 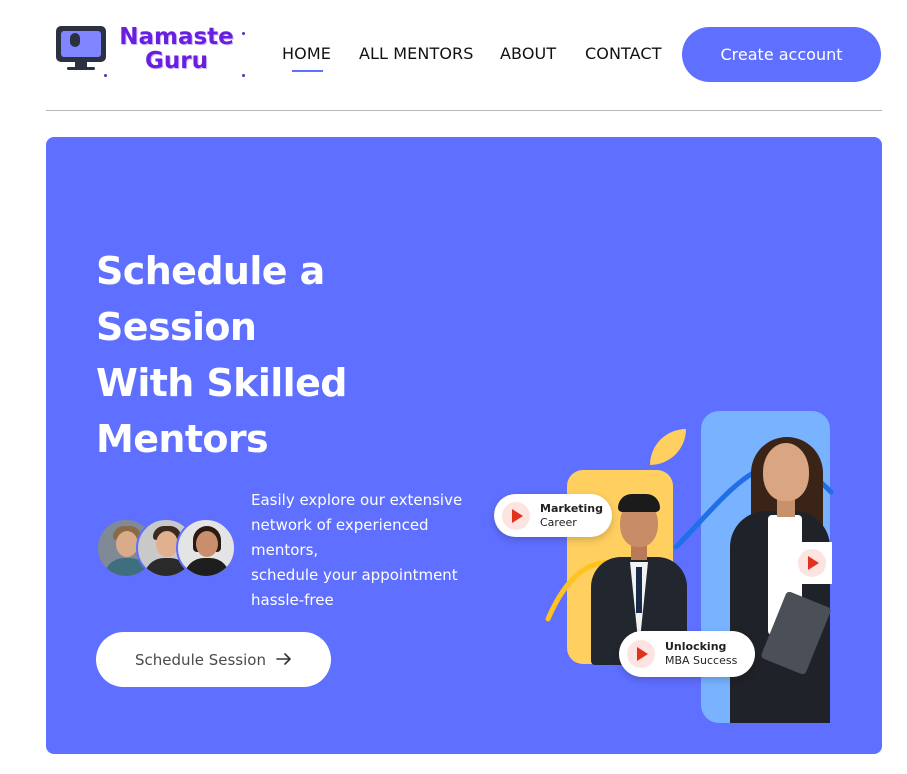 I want to click on hero-title-line: Schedule a, so click(x=210, y=271).